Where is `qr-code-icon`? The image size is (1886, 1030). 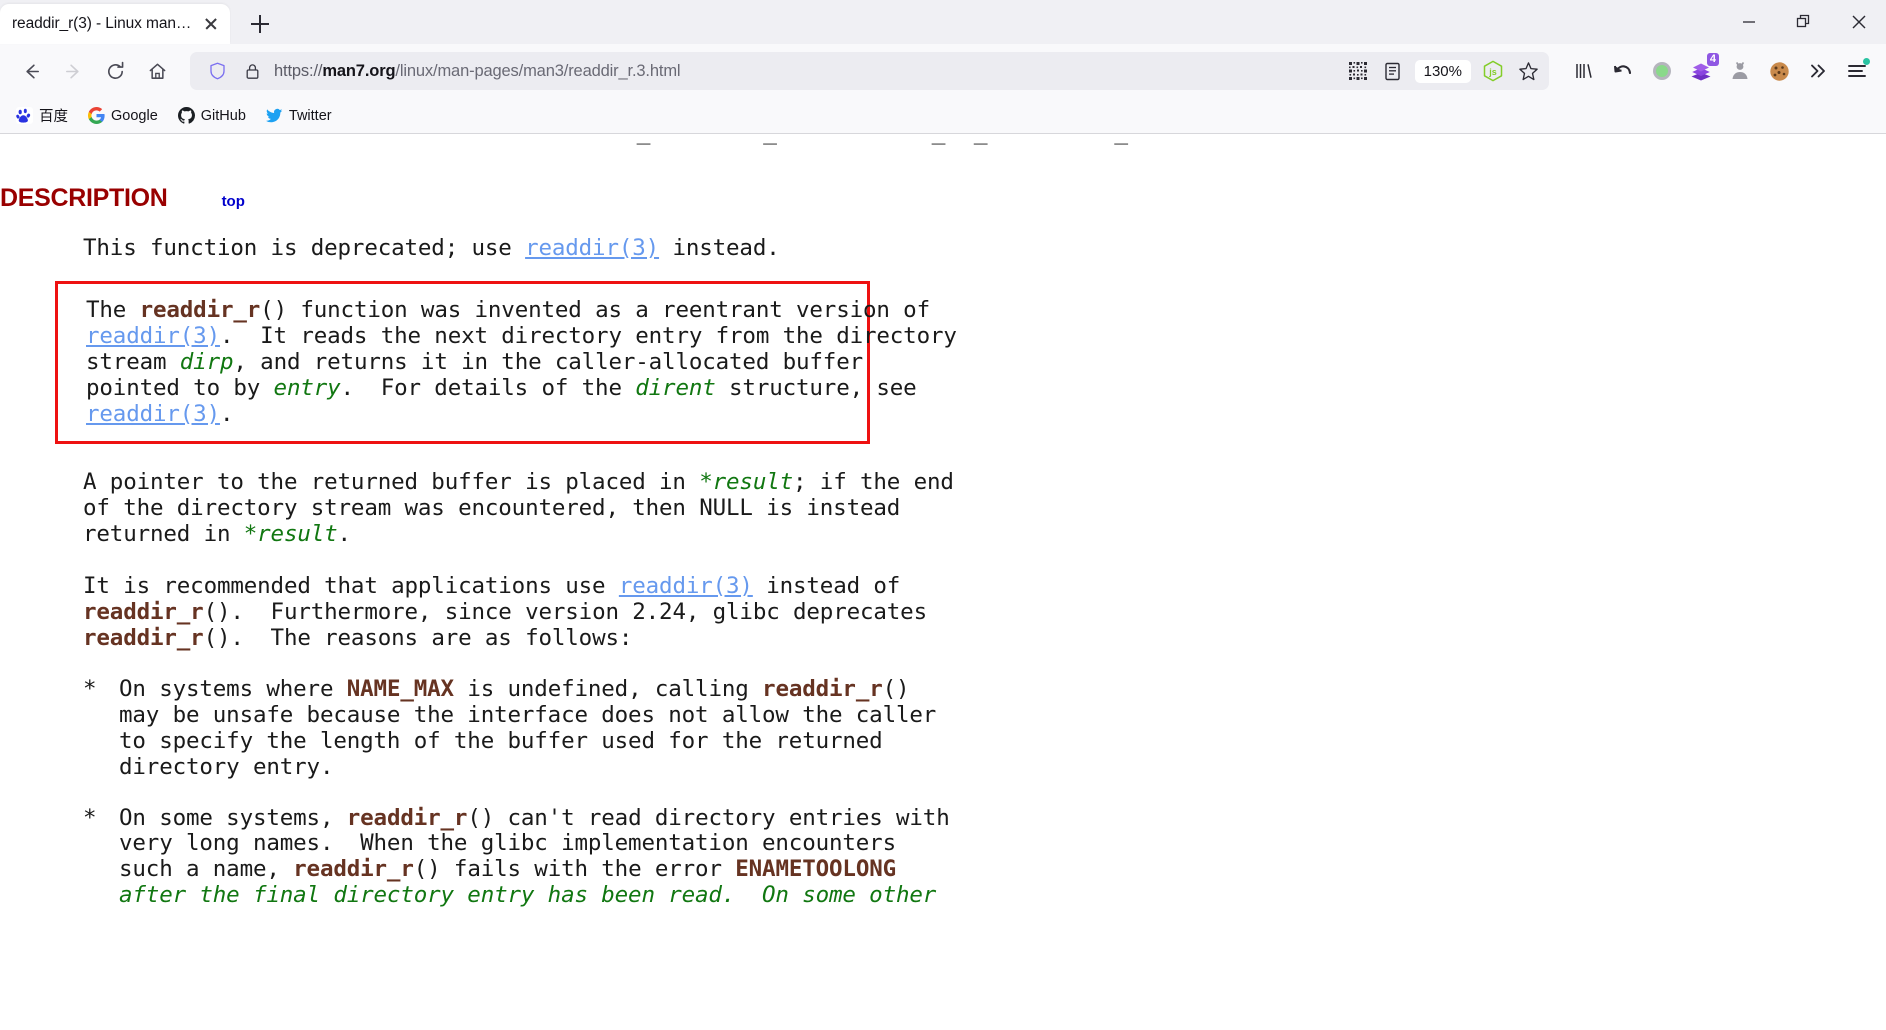 qr-code-icon is located at coordinates (1358, 71).